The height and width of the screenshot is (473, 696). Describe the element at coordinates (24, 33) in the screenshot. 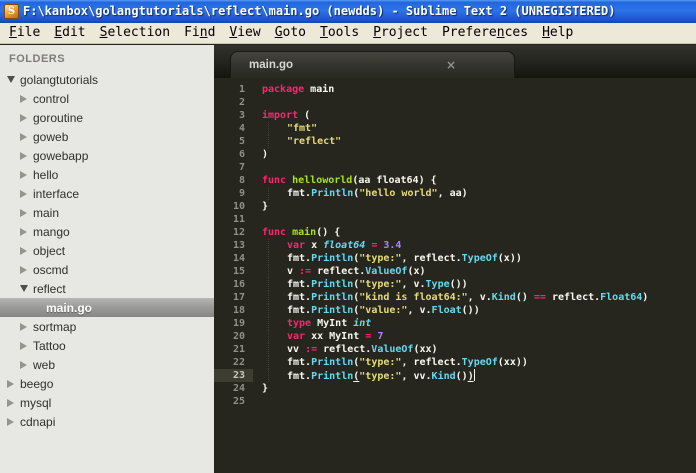

I see `menu-item-file: File` at that location.